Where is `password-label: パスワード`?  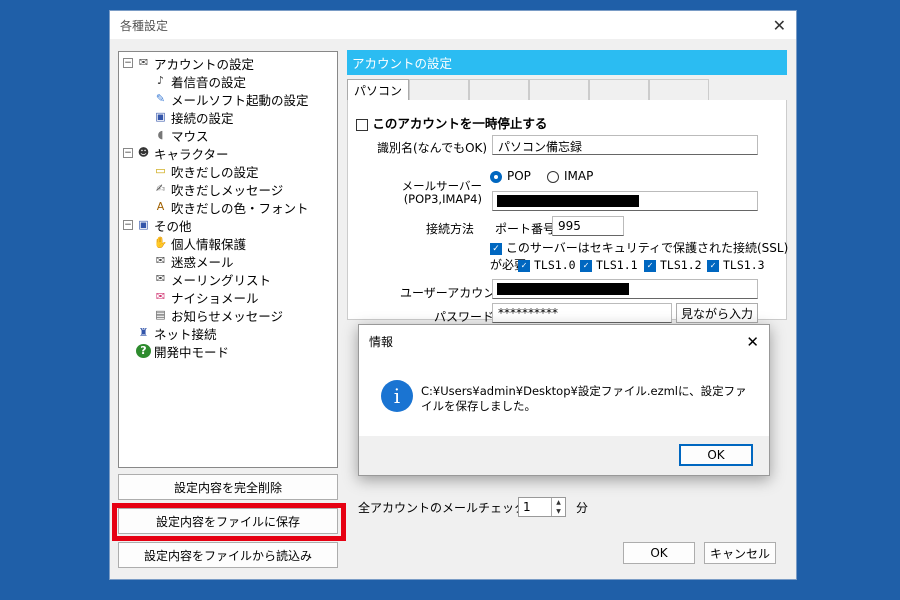 password-label: パスワード is located at coordinates (464, 317).